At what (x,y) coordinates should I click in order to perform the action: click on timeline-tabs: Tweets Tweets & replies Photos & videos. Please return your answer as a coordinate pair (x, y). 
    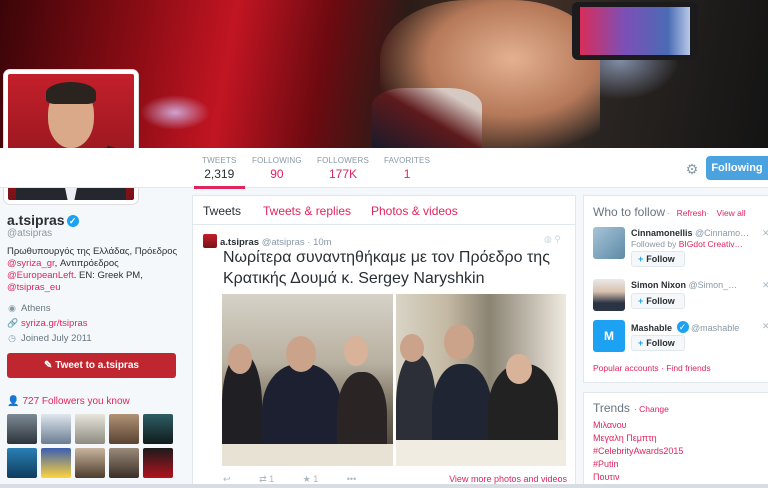
    Looking at the image, I should click on (384, 210).